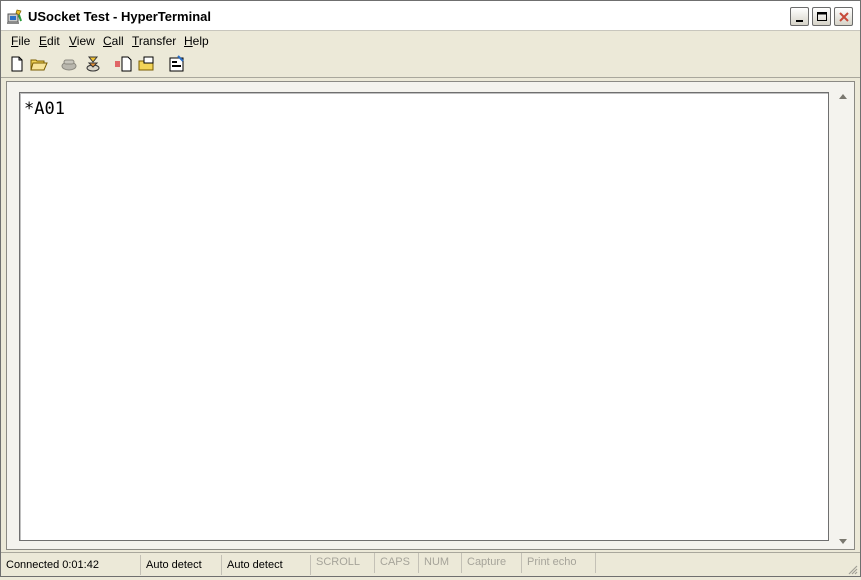 This screenshot has height=580, width=861. Describe the element at coordinates (44, 109) in the screenshot. I see `terminal-output: *A01` at that location.